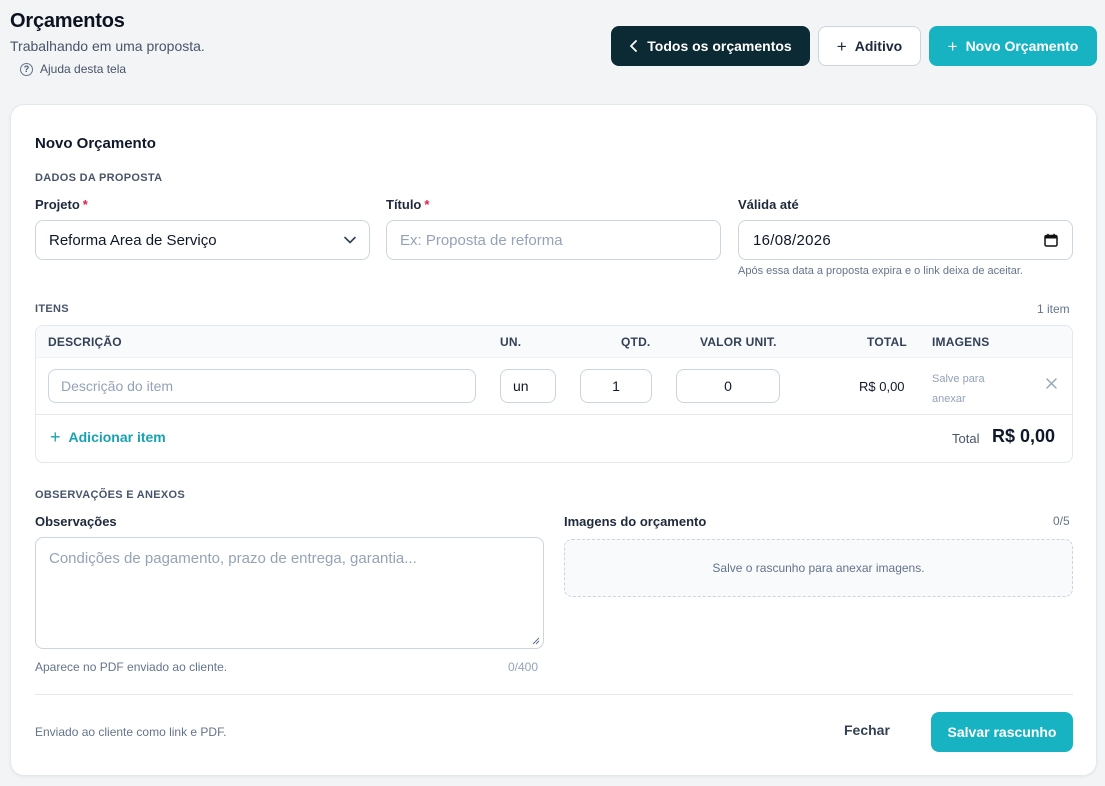  What do you see at coordinates (110, 495) in the screenshot?
I see `notes-section-label: OBSERVAÇÕES E ANEXOS` at bounding box center [110, 495].